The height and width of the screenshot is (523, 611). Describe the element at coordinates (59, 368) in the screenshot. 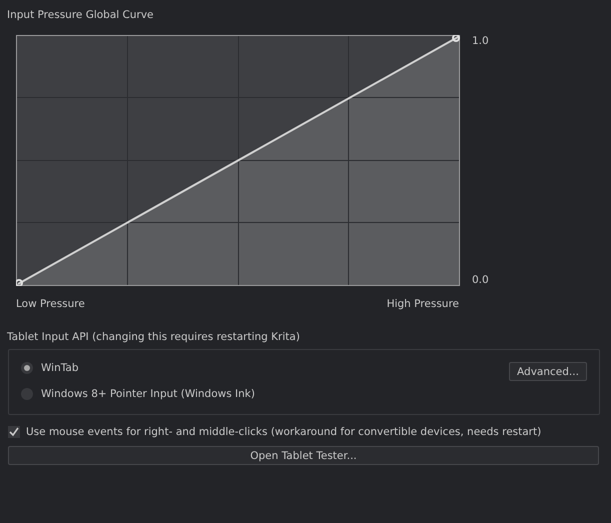

I see `radio-label: WinTab` at that location.